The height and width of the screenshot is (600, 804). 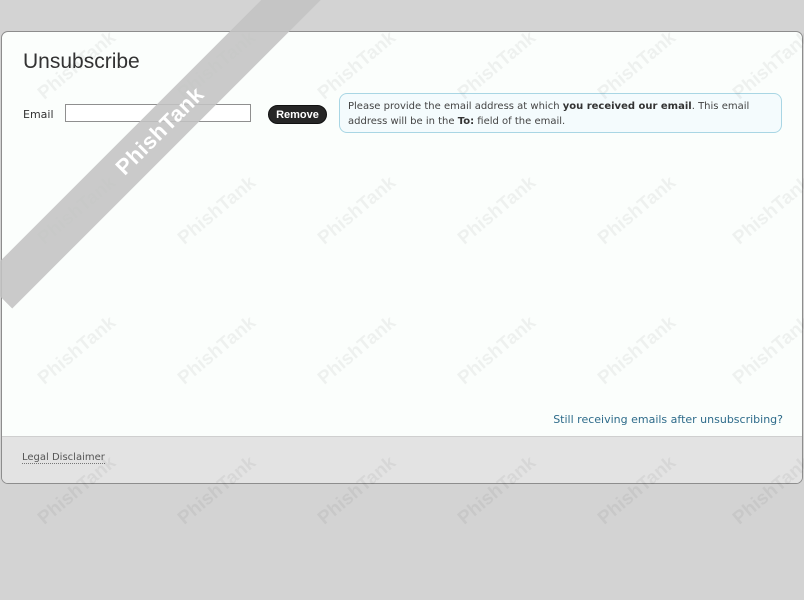 What do you see at coordinates (402, 459) in the screenshot?
I see `footer: Legal Disclaimer` at bounding box center [402, 459].